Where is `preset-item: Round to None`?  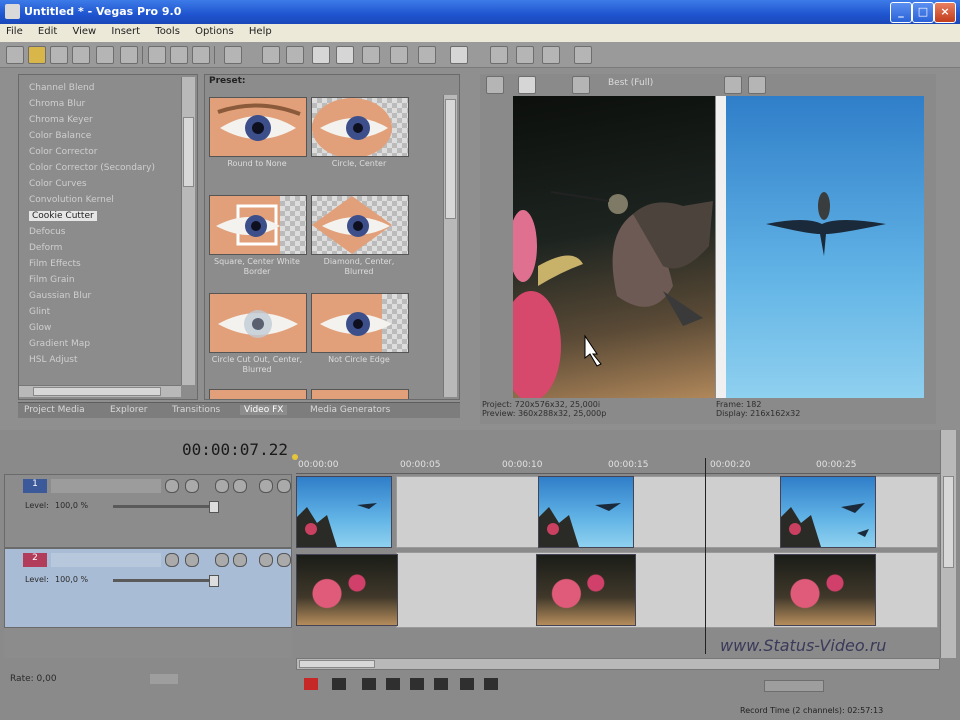 preset-item: Round to None is located at coordinates (258, 145).